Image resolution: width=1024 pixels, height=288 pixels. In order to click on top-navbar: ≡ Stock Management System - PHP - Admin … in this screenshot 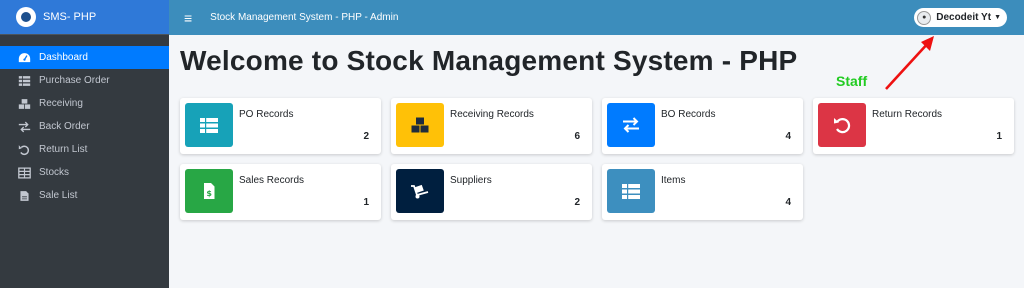, I will do `click(596, 17)`.